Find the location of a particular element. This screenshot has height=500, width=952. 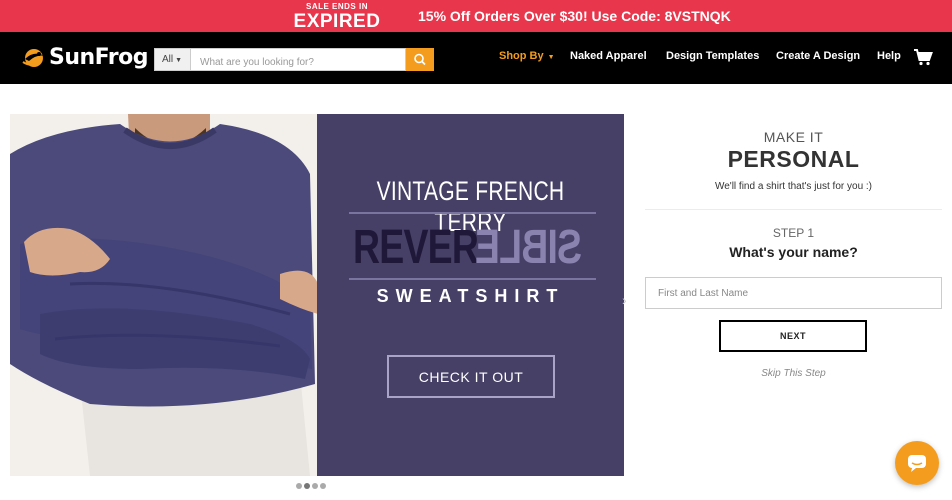

step-label: STEP 1 is located at coordinates (793, 233).